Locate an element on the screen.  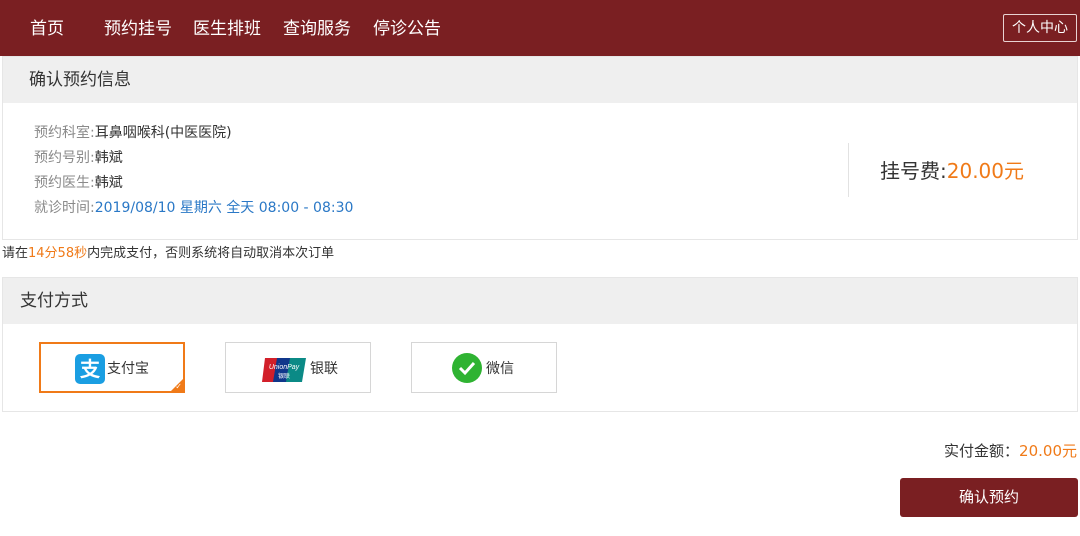
unionpay-logo-subtext: 银联 is located at coordinates (284, 376).